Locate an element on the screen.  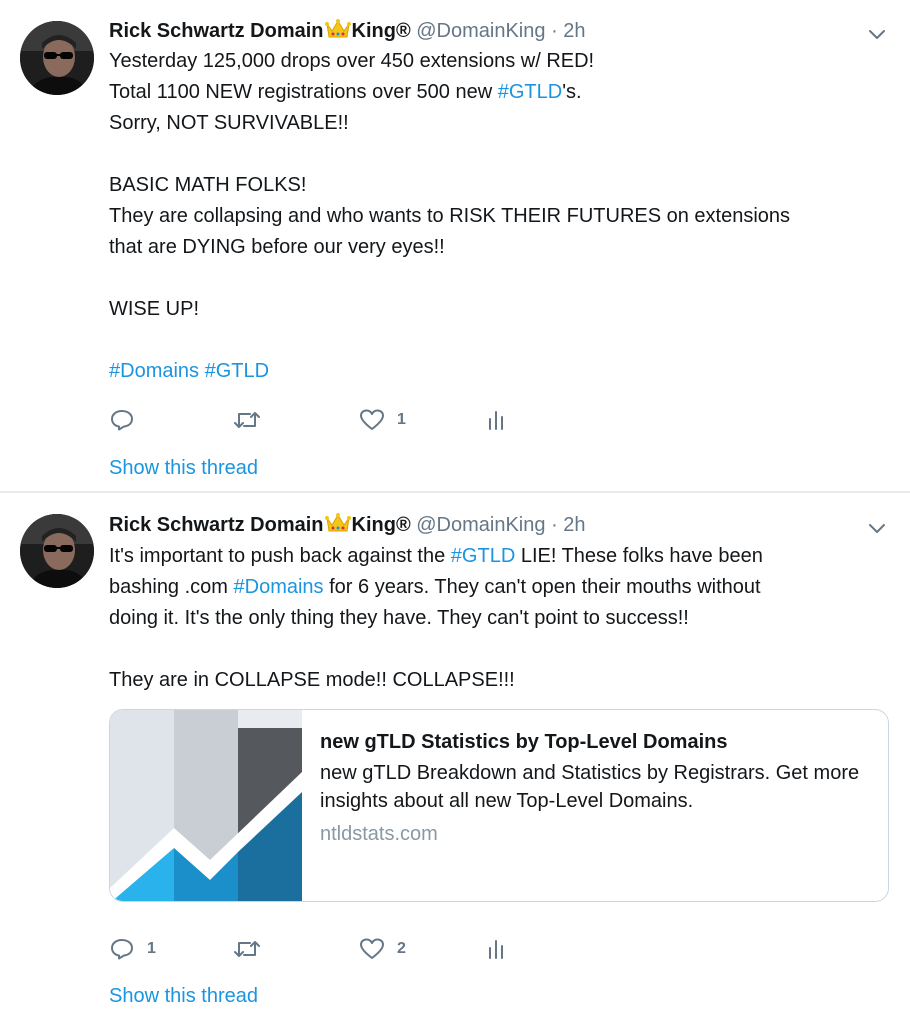
like-button: 2 is located at coordinates (382, 949).